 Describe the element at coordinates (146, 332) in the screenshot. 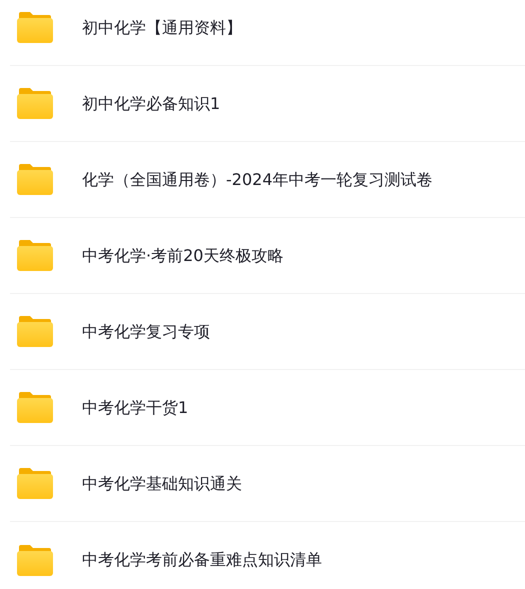

I see `folder-name: 中考化学复习专项` at that location.